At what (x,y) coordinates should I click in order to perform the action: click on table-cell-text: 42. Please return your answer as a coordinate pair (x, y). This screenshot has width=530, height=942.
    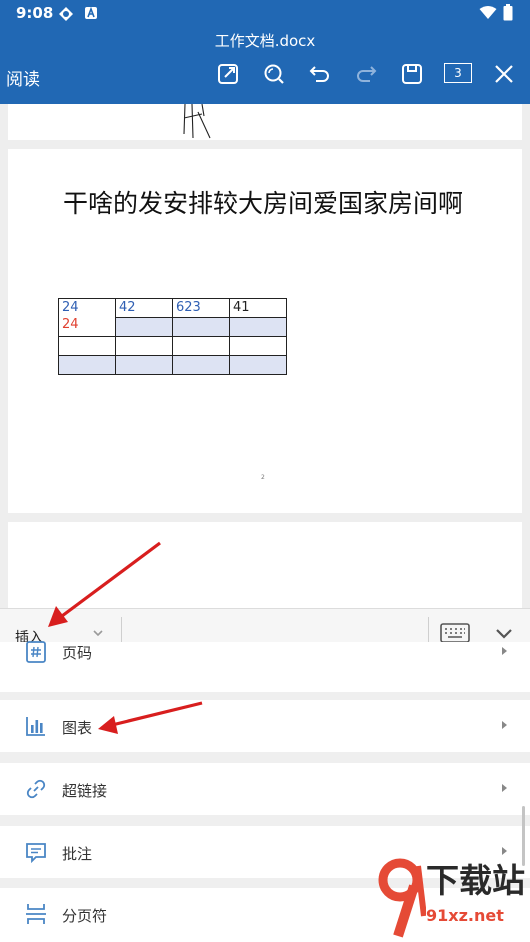
    Looking at the image, I should click on (127, 307).